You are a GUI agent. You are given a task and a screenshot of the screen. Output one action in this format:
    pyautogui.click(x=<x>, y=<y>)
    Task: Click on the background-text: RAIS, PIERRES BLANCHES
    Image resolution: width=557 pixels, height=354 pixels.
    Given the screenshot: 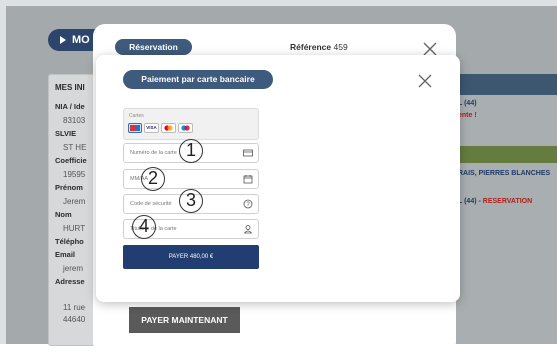 What is the action you would take?
    pyautogui.click(x=504, y=173)
    